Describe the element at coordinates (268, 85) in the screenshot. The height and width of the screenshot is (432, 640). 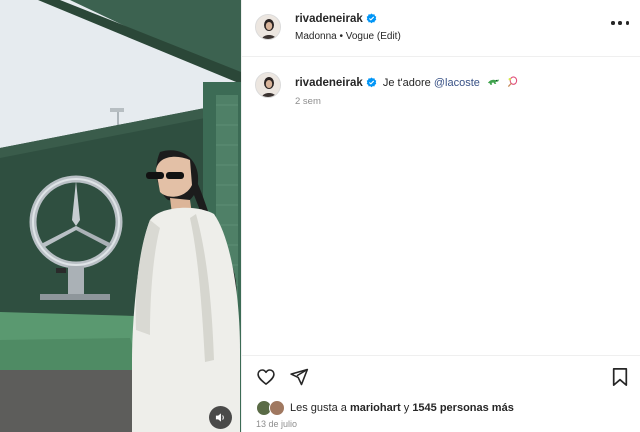
I see `caption-author-avatar` at that location.